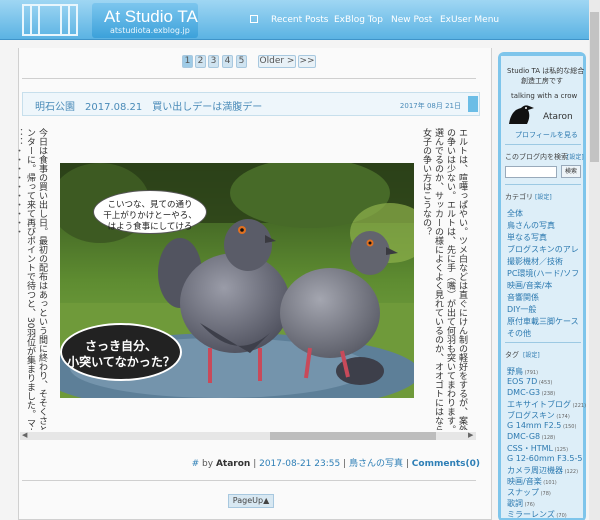 The width and height of the screenshot is (600, 520). What do you see at coordinates (196, 464) in the screenshot?
I see `permalink-hash: #` at bounding box center [196, 464].